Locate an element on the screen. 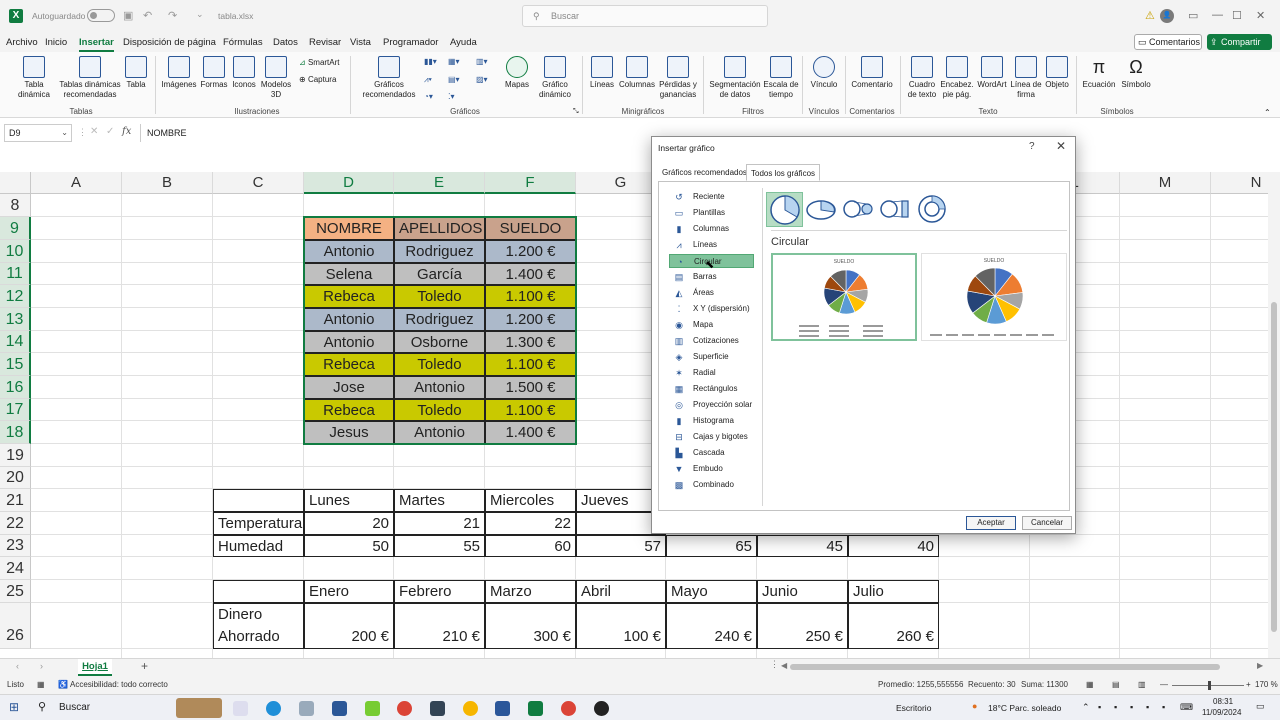 The image size is (1280, 720). row-header-23: 23 is located at coordinates (15, 546).